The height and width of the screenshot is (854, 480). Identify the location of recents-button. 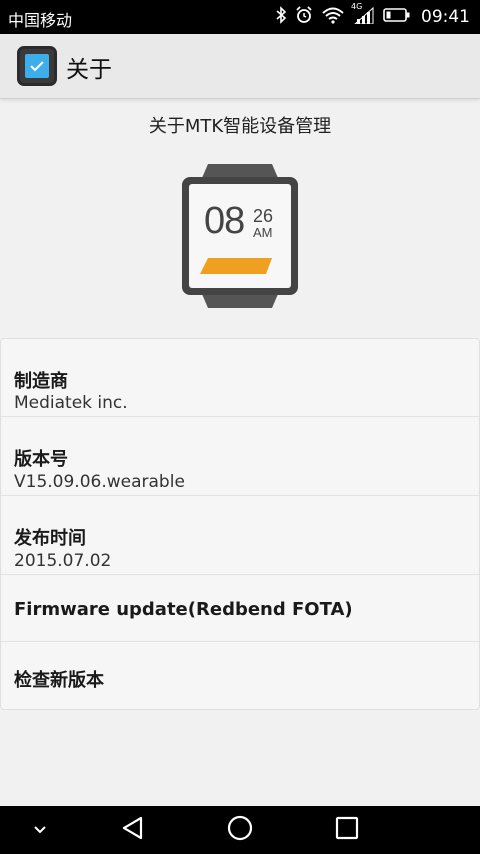
(347, 830).